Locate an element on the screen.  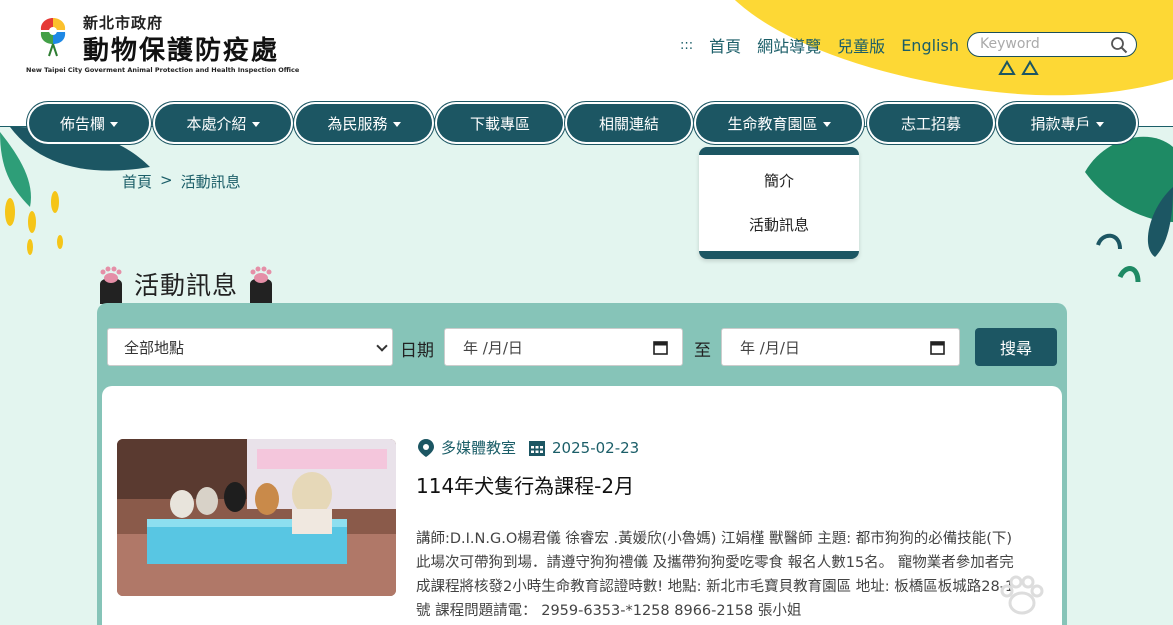
nav-life-education: 生命教育園區 is located at coordinates (779, 123).